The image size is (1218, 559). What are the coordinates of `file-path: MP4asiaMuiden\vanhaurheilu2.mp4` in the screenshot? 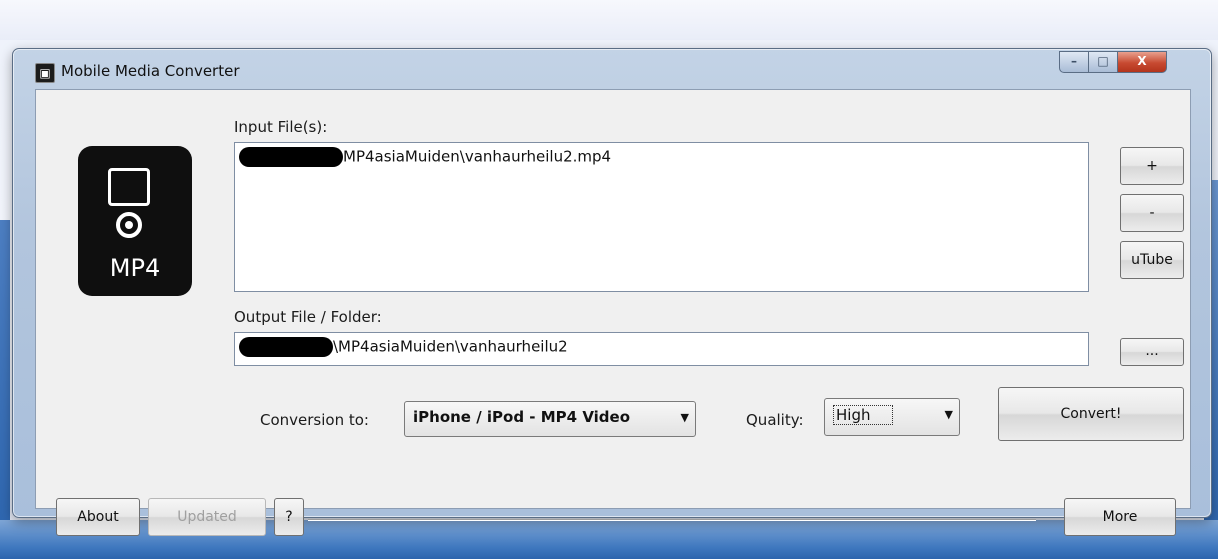 It's located at (477, 156).